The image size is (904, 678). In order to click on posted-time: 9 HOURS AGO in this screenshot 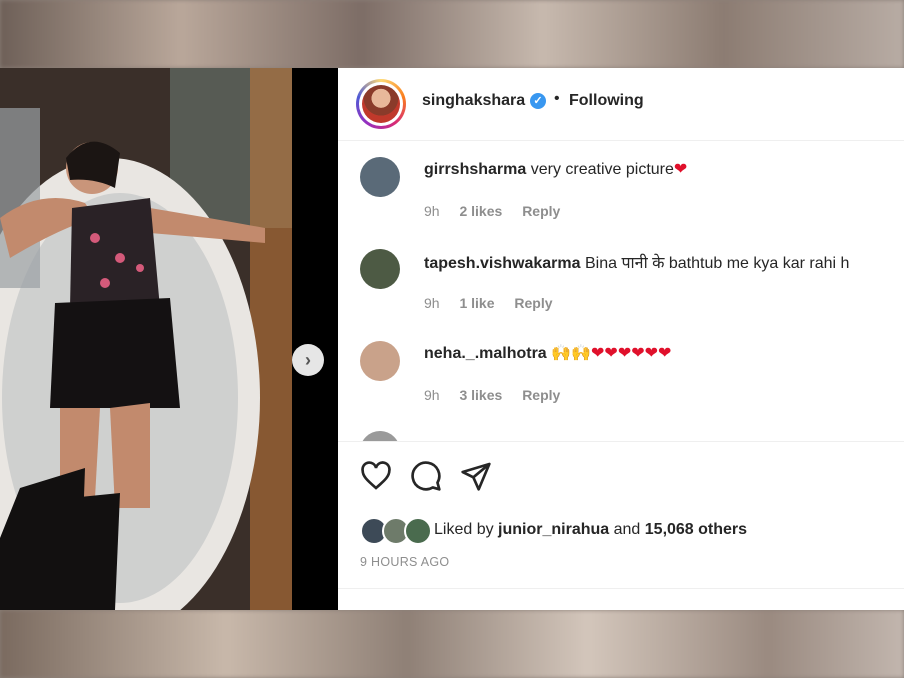, I will do `click(405, 562)`.